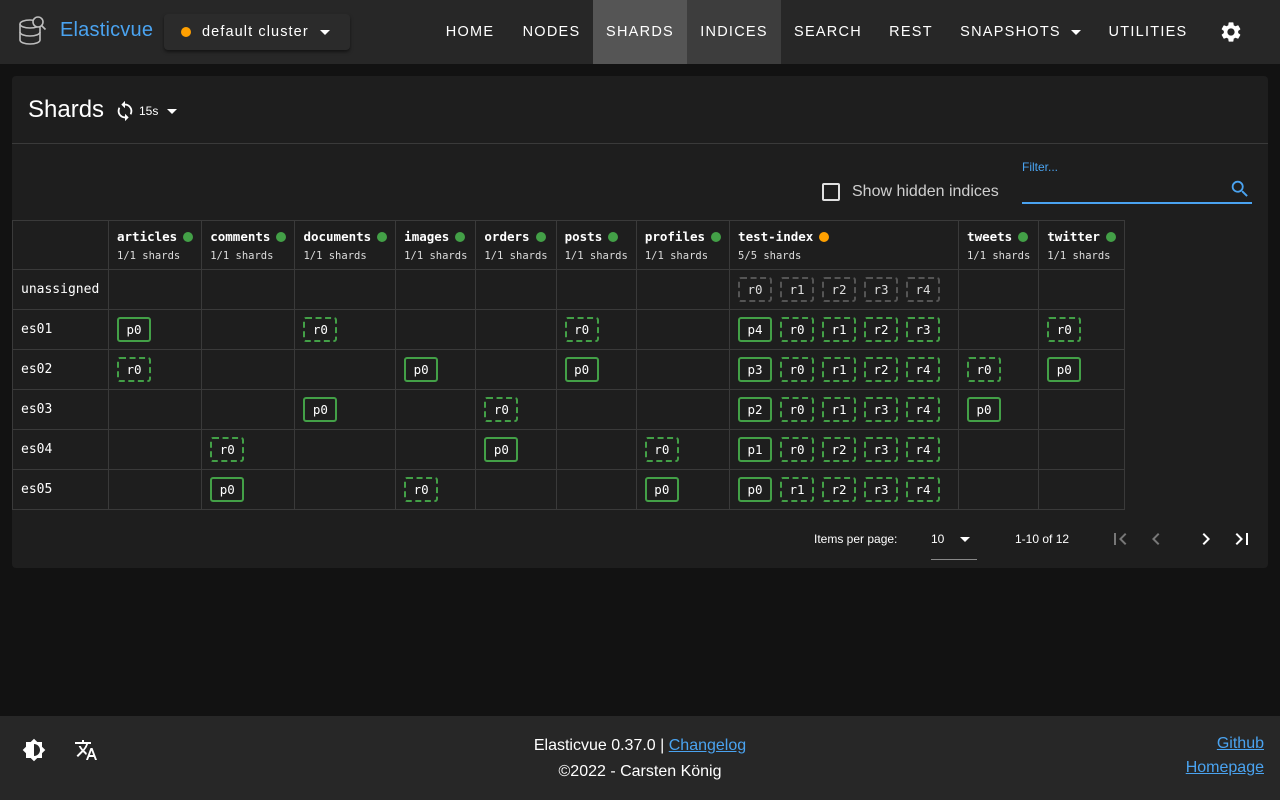  Describe the element at coordinates (923, 289) in the screenshot. I see `unassigned-shard: r4` at that location.